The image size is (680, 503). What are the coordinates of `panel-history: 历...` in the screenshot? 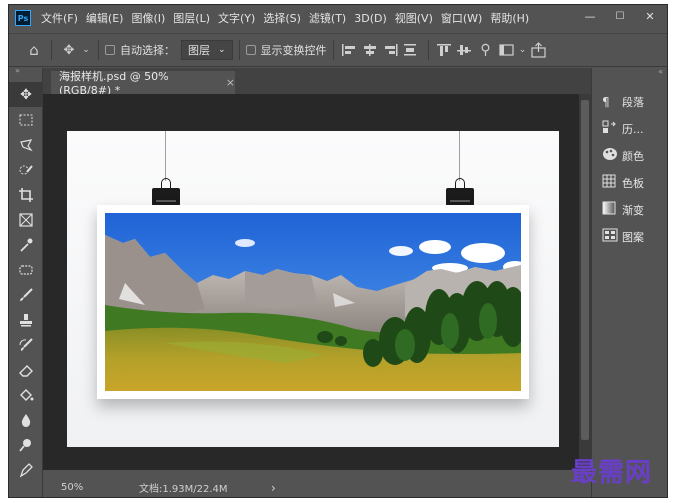 It's located at (629, 128).